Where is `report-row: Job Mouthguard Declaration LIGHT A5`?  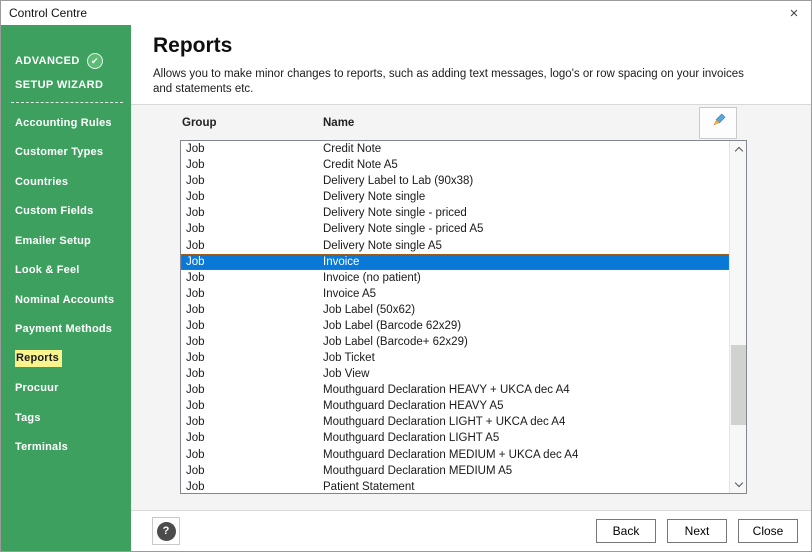
report-row: Job Mouthguard Declaration LIGHT A5 is located at coordinates (455, 438).